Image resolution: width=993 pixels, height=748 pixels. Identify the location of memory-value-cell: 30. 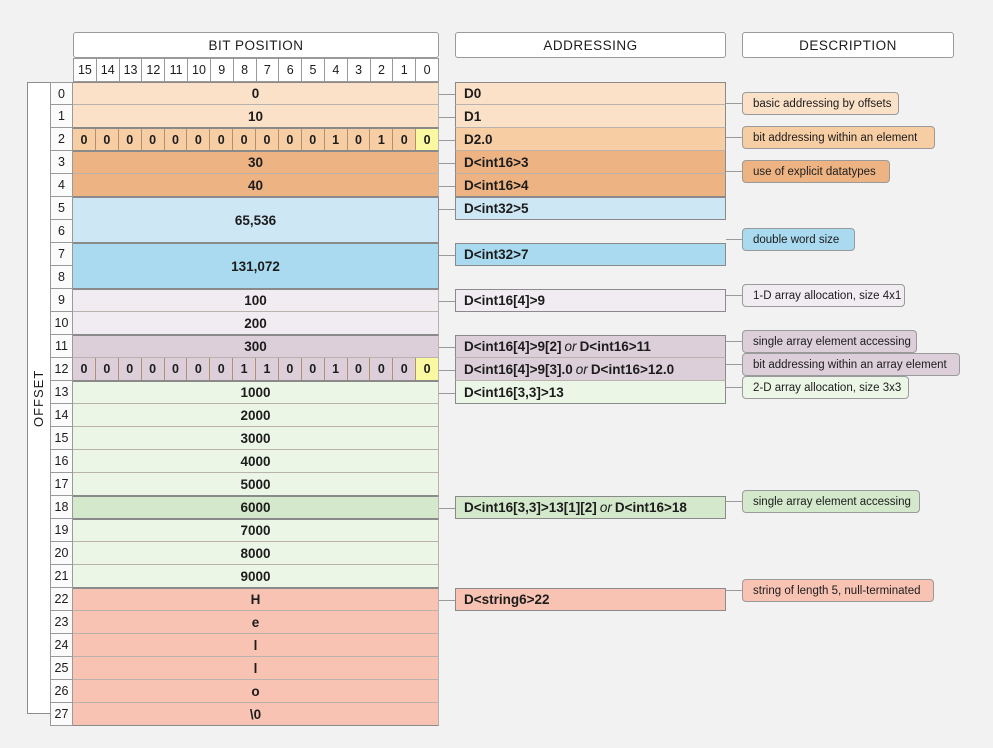
(256, 162).